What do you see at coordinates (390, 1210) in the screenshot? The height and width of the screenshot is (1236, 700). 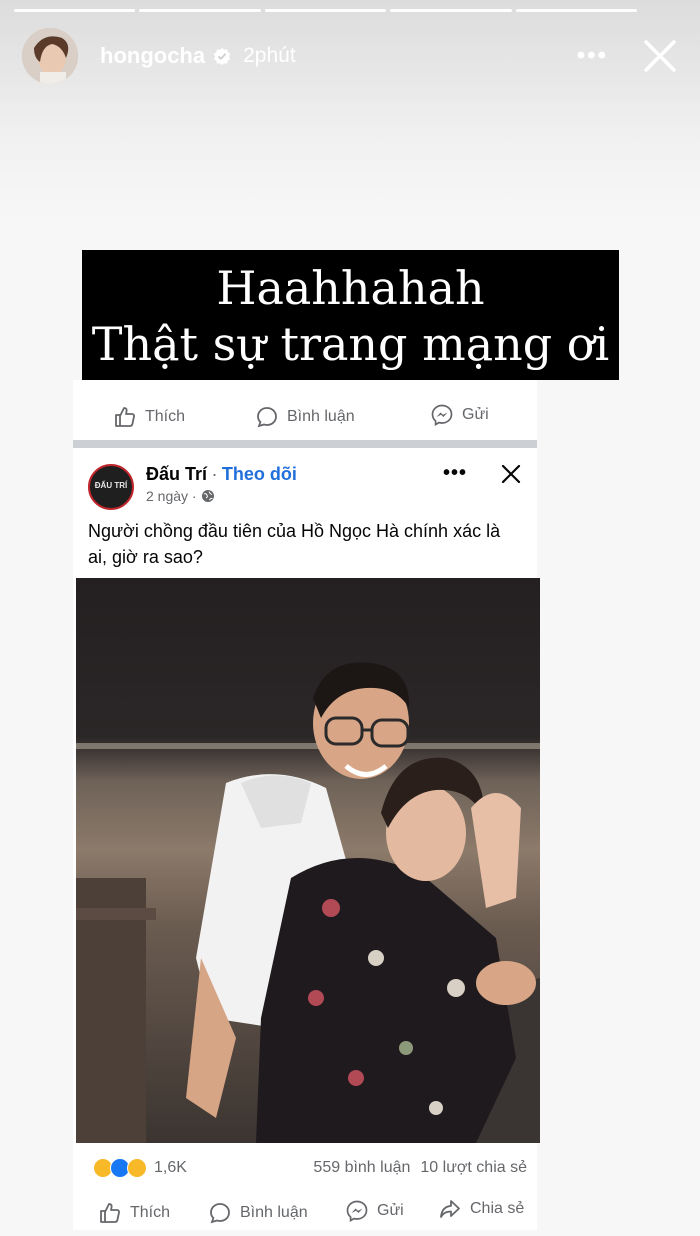 I see `post-send-label: Gửi` at bounding box center [390, 1210].